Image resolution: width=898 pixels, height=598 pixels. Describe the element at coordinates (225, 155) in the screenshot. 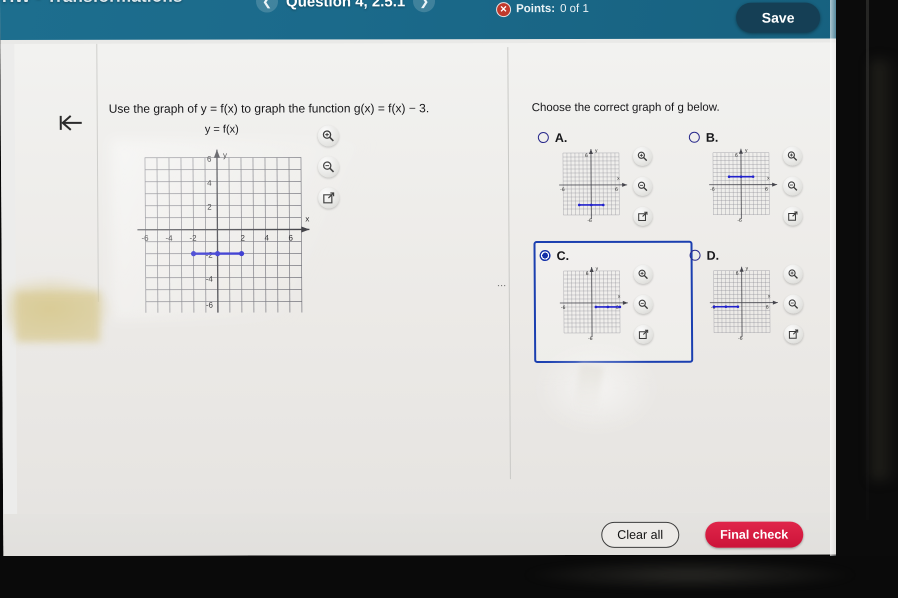

I see `svg-text: y` at that location.